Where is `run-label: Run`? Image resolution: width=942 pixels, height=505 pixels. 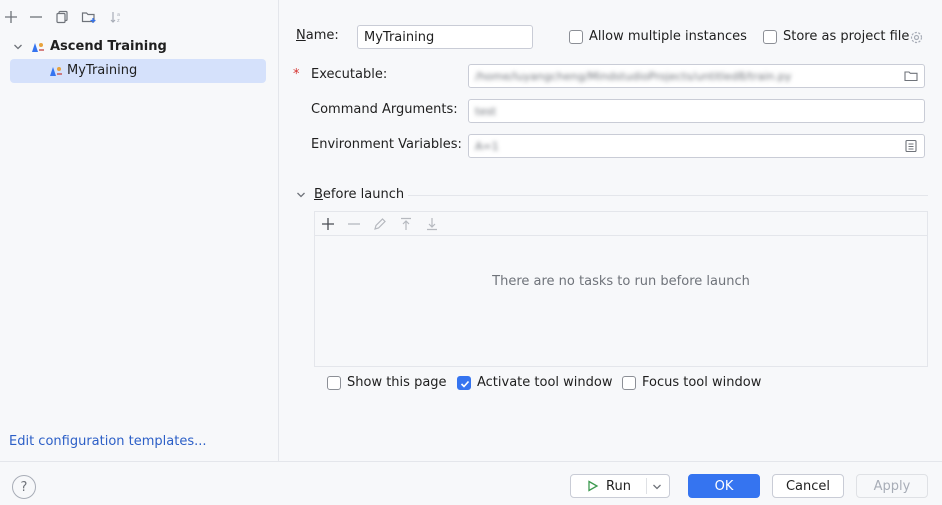 run-label: Run is located at coordinates (618, 486).